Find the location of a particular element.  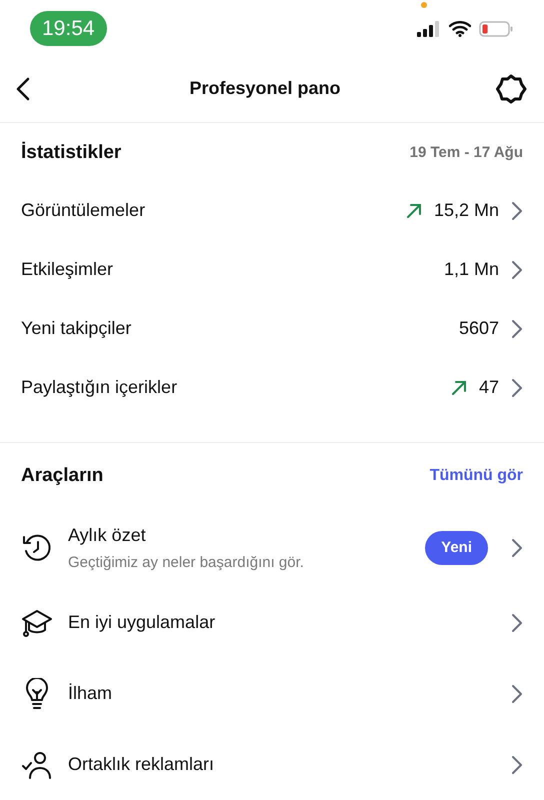

stat-value: 5607 is located at coordinates (478, 328).